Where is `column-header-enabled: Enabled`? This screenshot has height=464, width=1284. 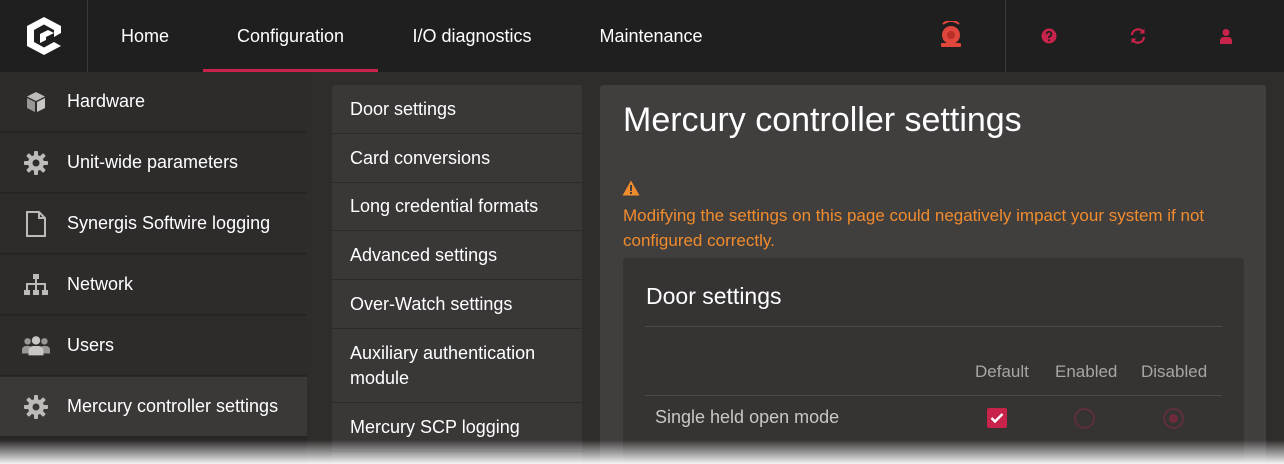
column-header-enabled: Enabled is located at coordinates (1086, 371).